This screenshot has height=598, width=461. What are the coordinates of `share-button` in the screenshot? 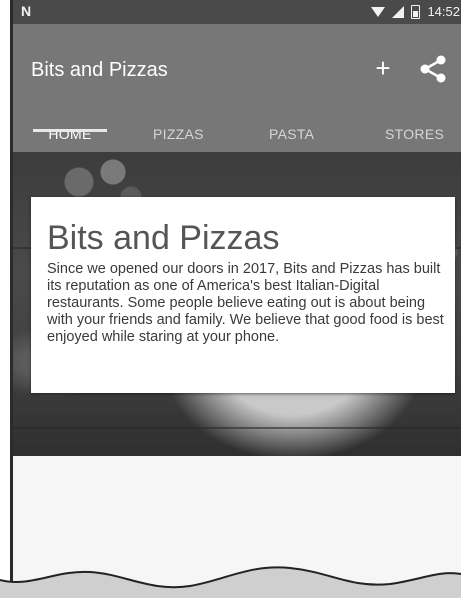 It's located at (433, 69).